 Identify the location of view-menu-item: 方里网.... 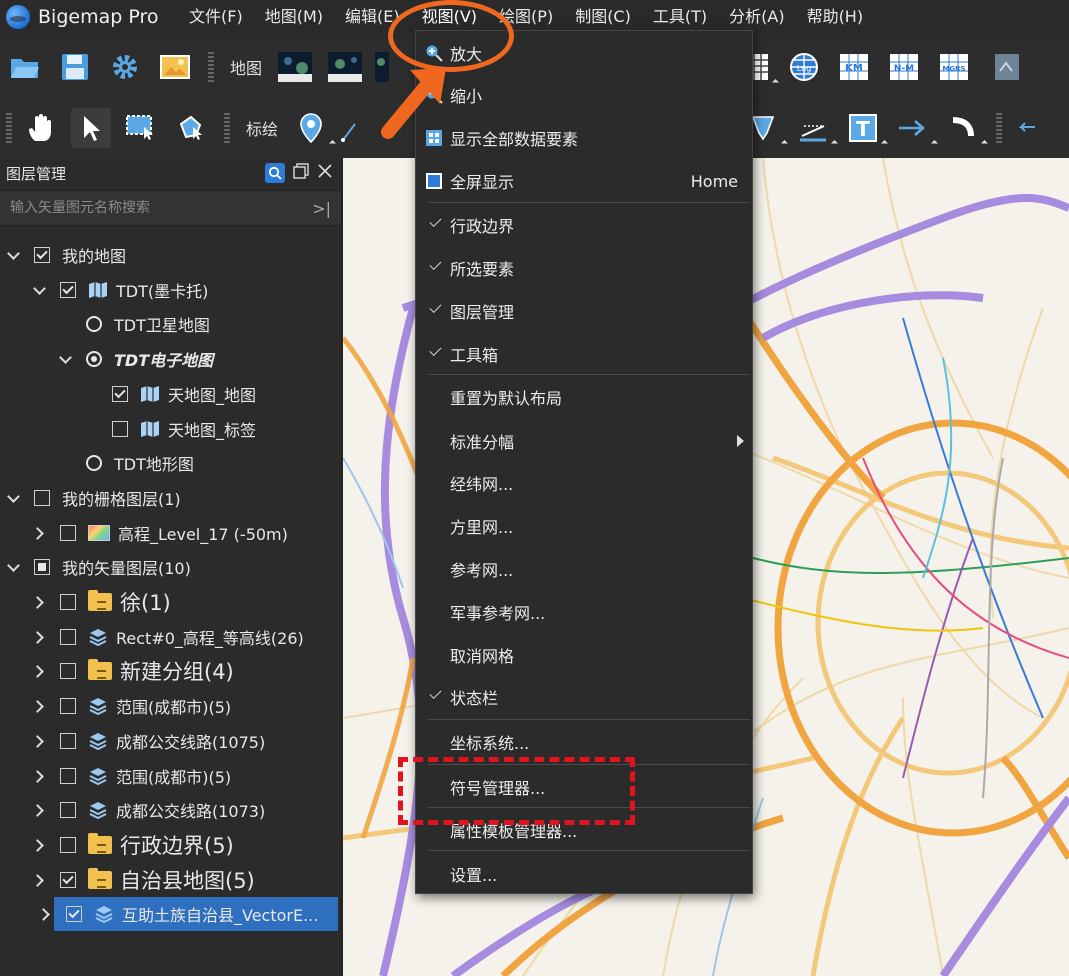
(584, 526).